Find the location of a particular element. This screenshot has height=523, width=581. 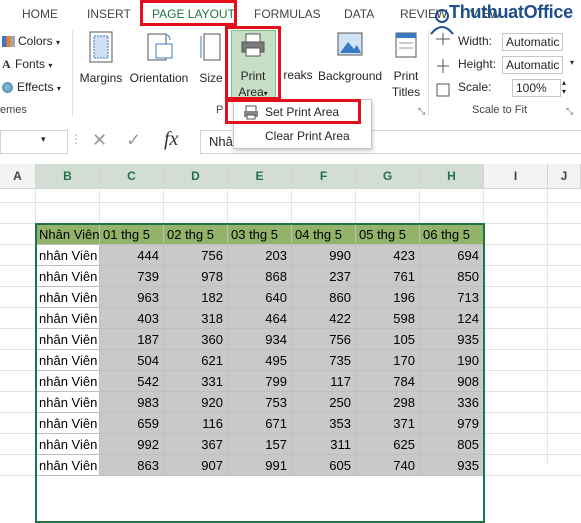

table-value-cell: 992 is located at coordinates (132, 444).